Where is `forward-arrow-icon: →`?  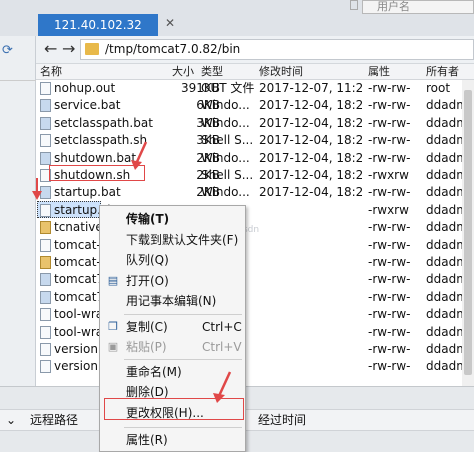 forward-arrow-icon: → is located at coordinates (71, 49).